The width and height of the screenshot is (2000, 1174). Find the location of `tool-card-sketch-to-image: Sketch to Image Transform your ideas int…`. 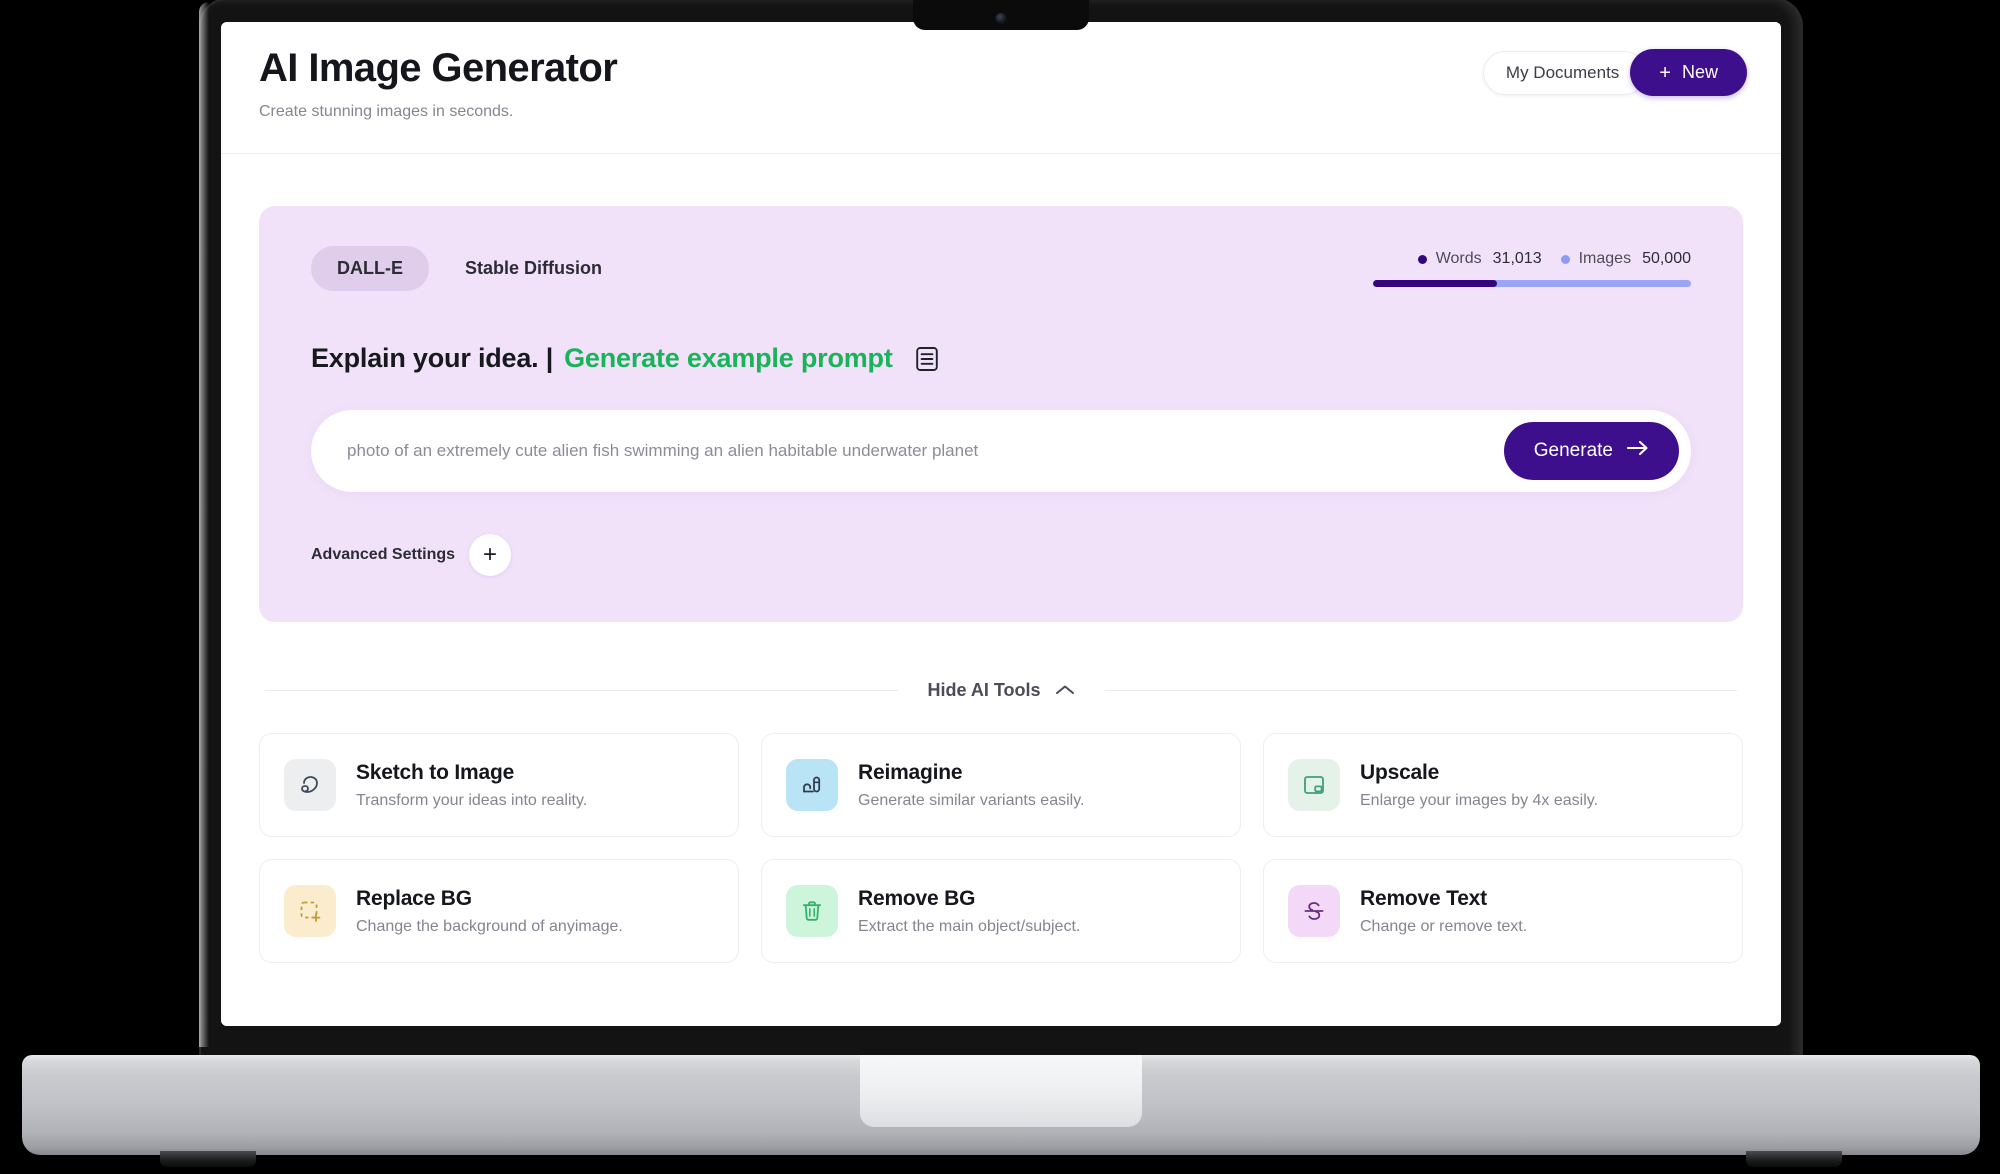

tool-card-sketch-to-image: Sketch to Image Transform your ideas int… is located at coordinates (499, 785).